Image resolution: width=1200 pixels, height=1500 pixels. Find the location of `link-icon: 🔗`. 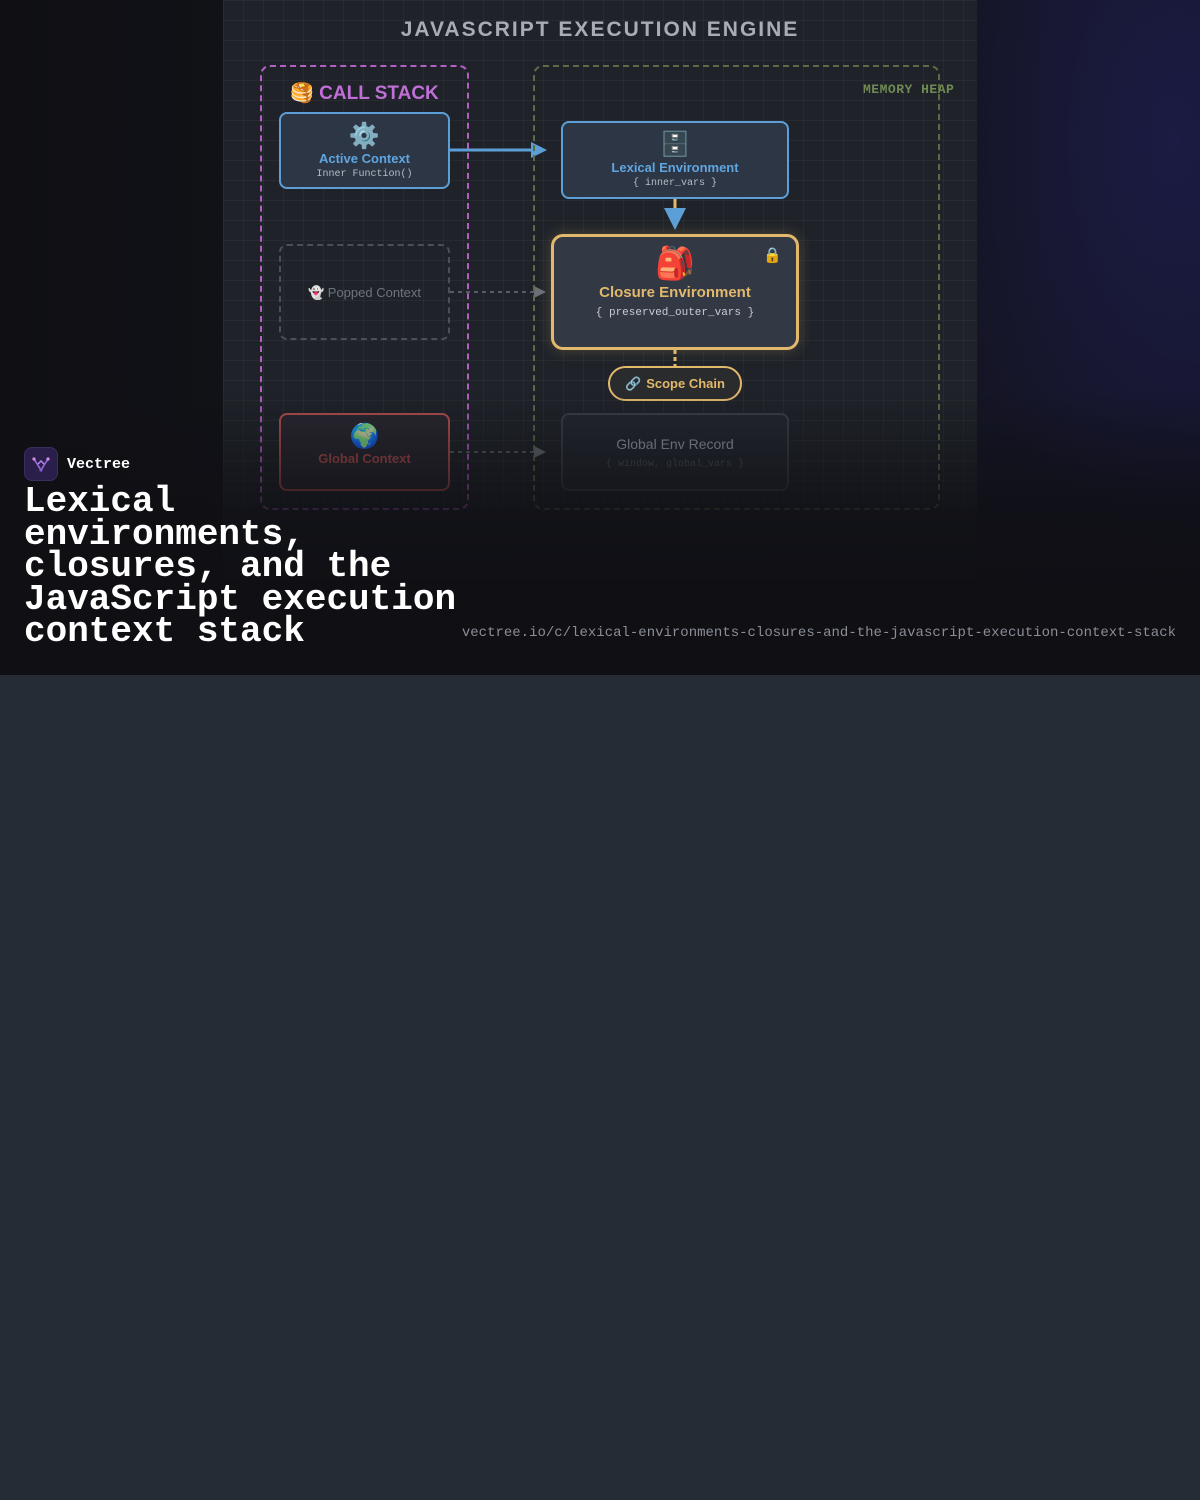

link-icon: 🔗 is located at coordinates (633, 383).